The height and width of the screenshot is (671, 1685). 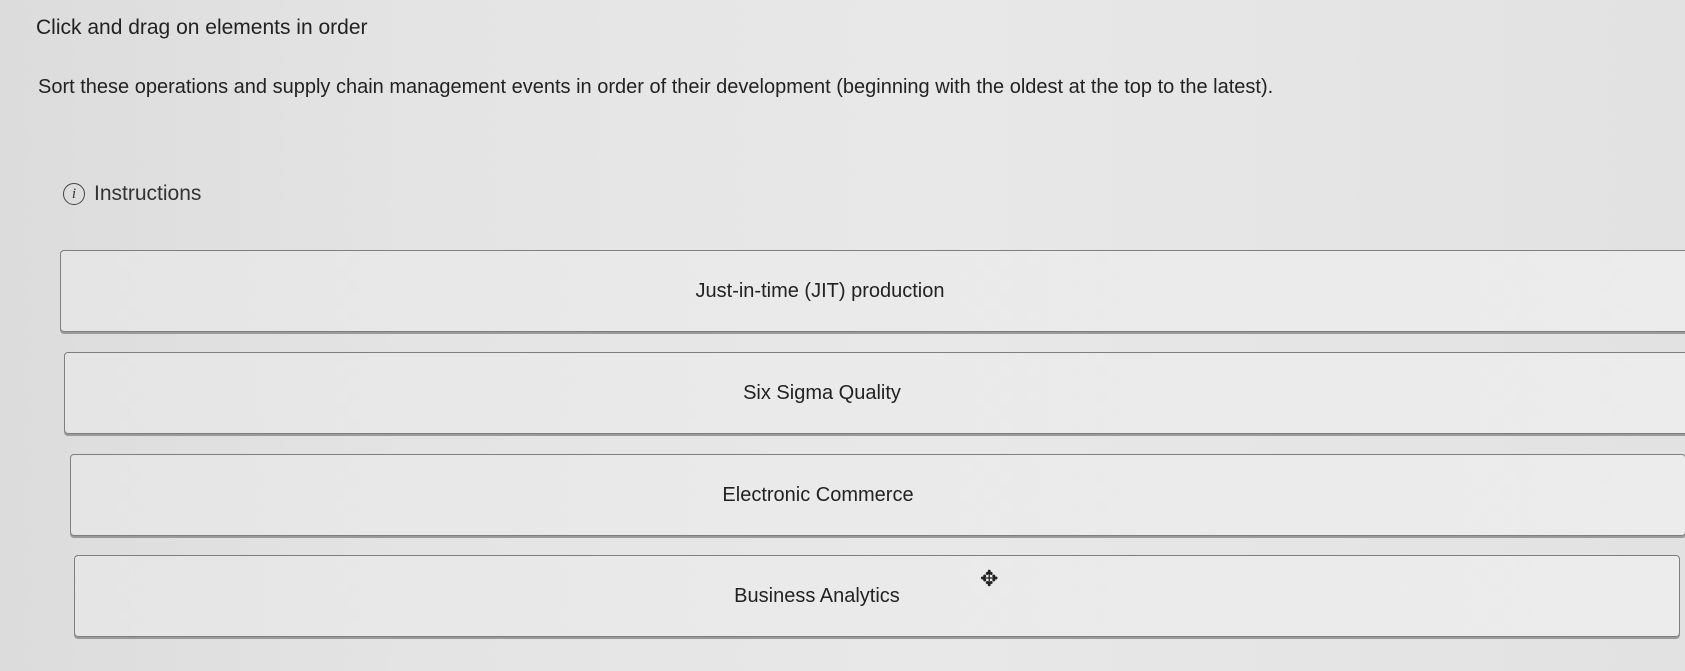 I want to click on sortable-item-label: Business Analytics, so click(x=817, y=595).